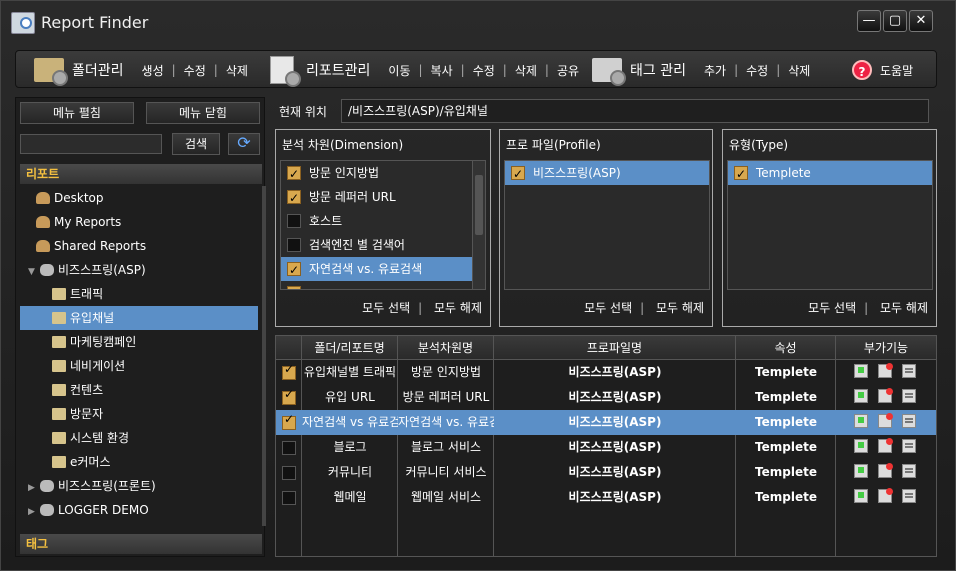 The height and width of the screenshot is (571, 956). I want to click on expand-all-button: 메뉴 펼침, so click(77, 113).